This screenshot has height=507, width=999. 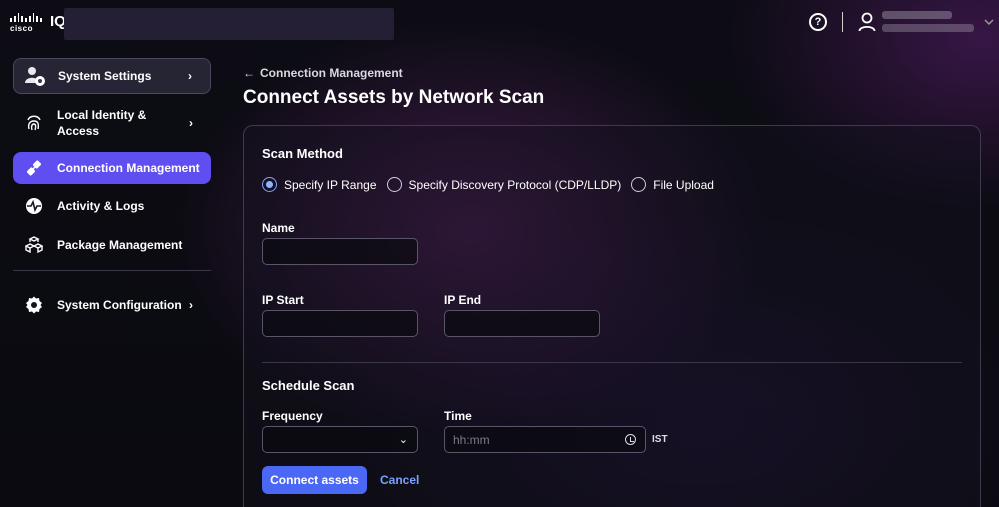 What do you see at coordinates (515, 184) in the screenshot?
I see `radio-label: Specify Discovery Protocol (CDP/LLDP)` at bounding box center [515, 184].